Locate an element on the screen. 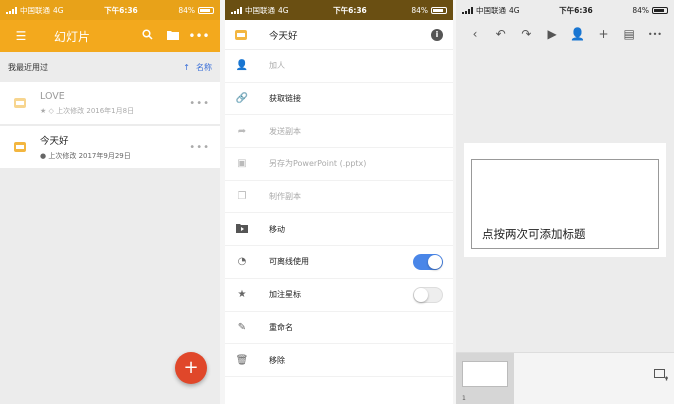 This screenshot has height=404, width=674. add-slide-icon is located at coordinates (661, 376).